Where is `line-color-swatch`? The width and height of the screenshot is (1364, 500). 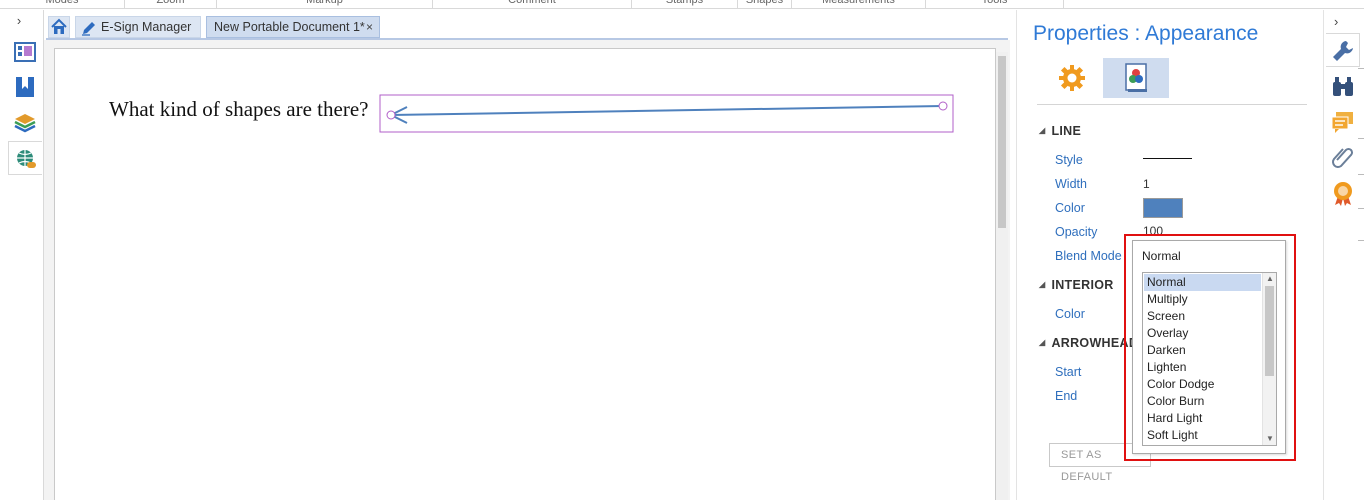
line-color-swatch is located at coordinates (1163, 208).